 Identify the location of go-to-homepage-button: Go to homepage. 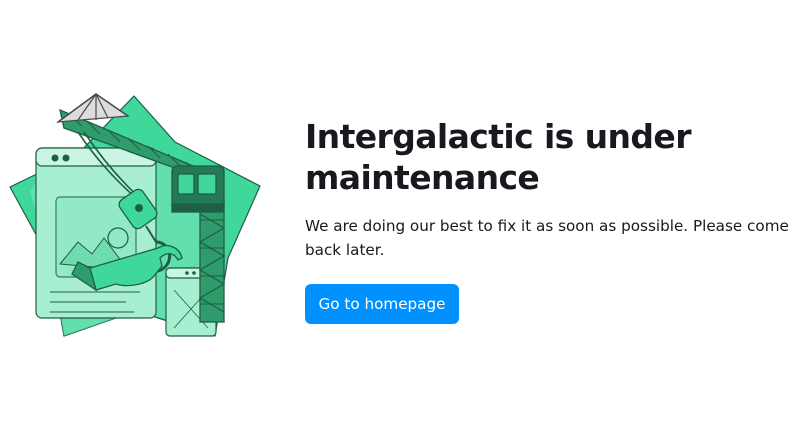
(382, 304).